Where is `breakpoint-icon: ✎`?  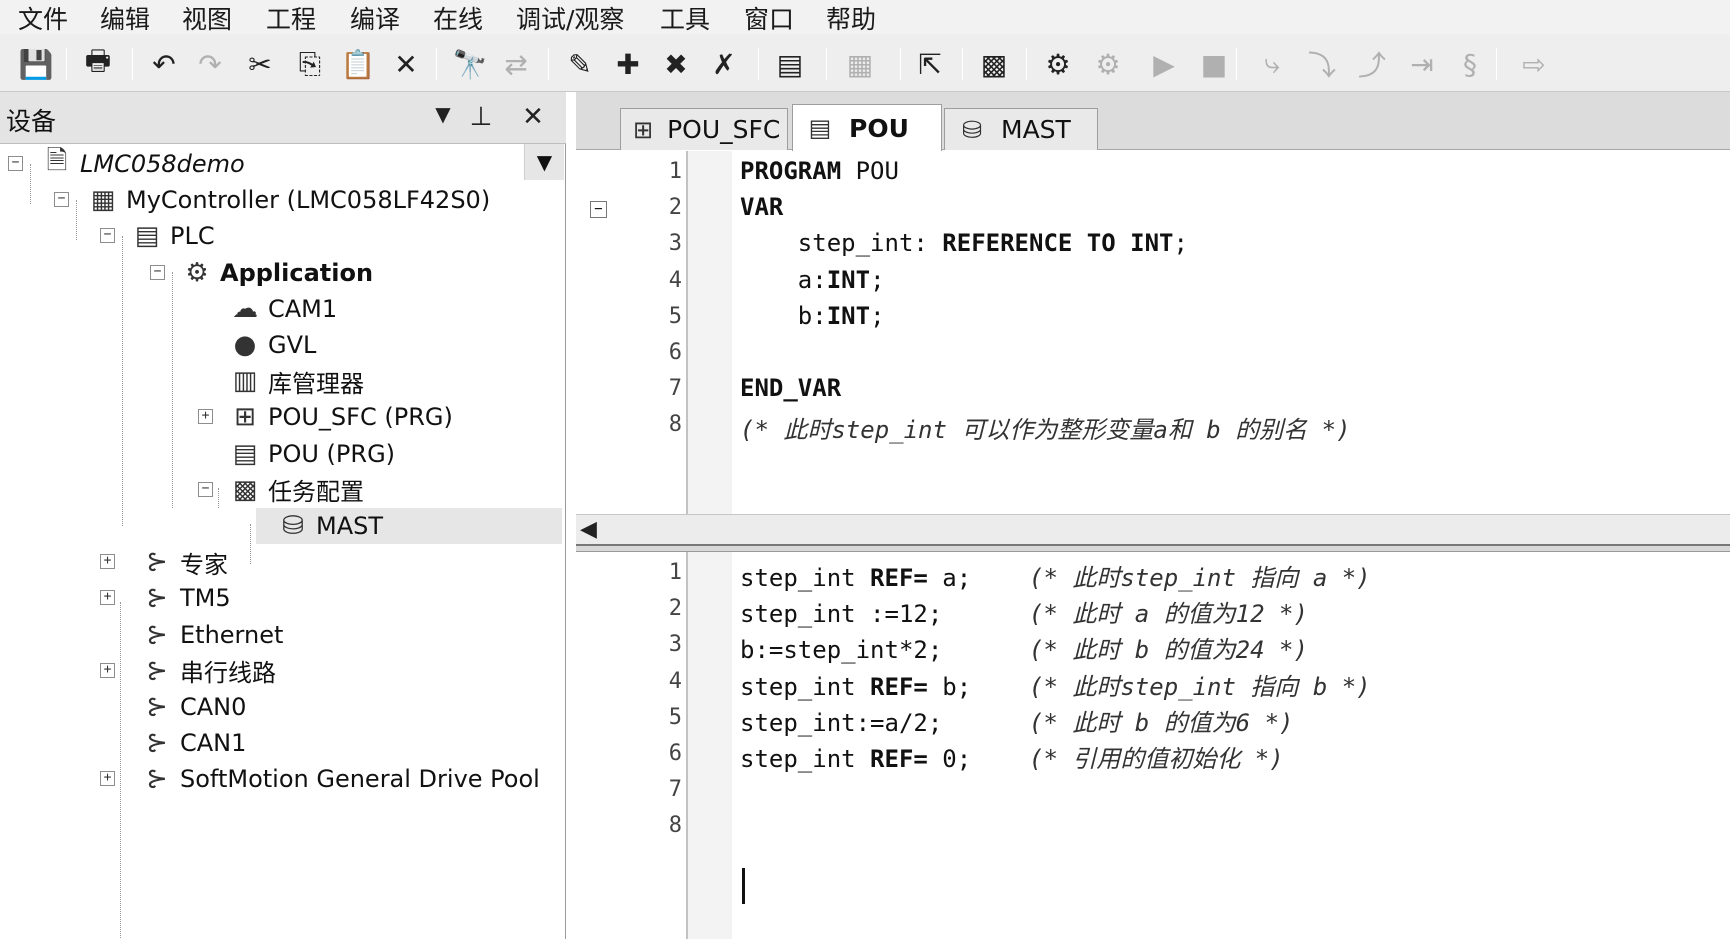 breakpoint-icon: ✎ is located at coordinates (580, 64).